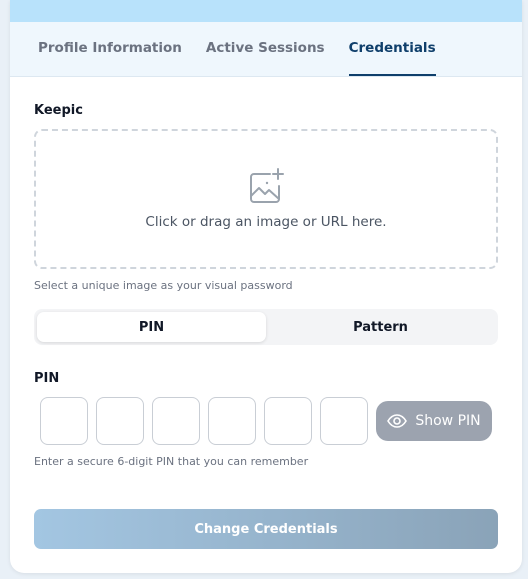  I want to click on pin-mode-option: PIN, so click(151, 327).